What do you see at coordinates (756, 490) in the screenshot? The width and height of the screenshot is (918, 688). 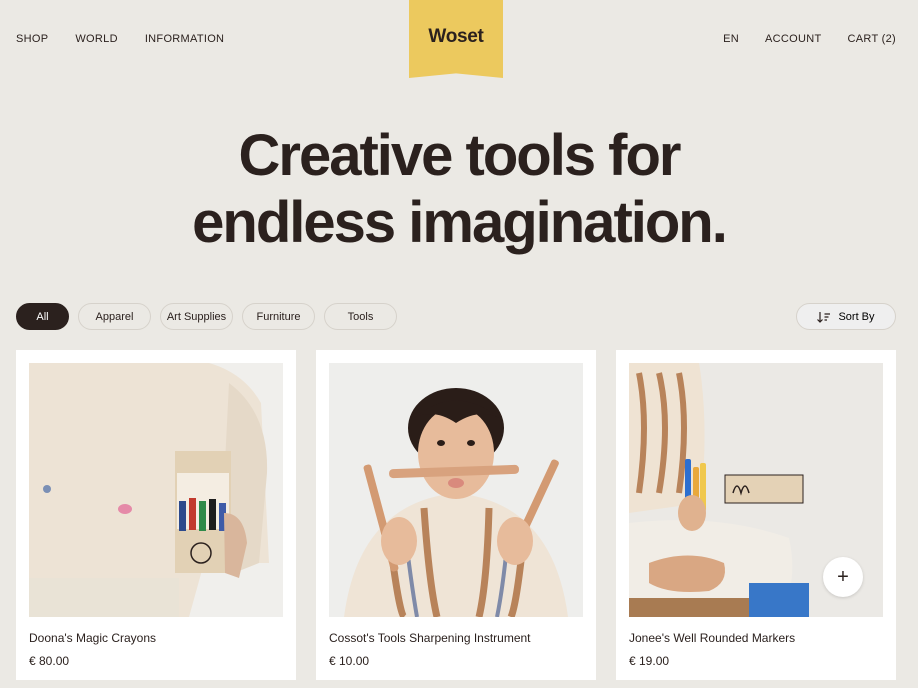 I see `product-image-markers: +` at bounding box center [756, 490].